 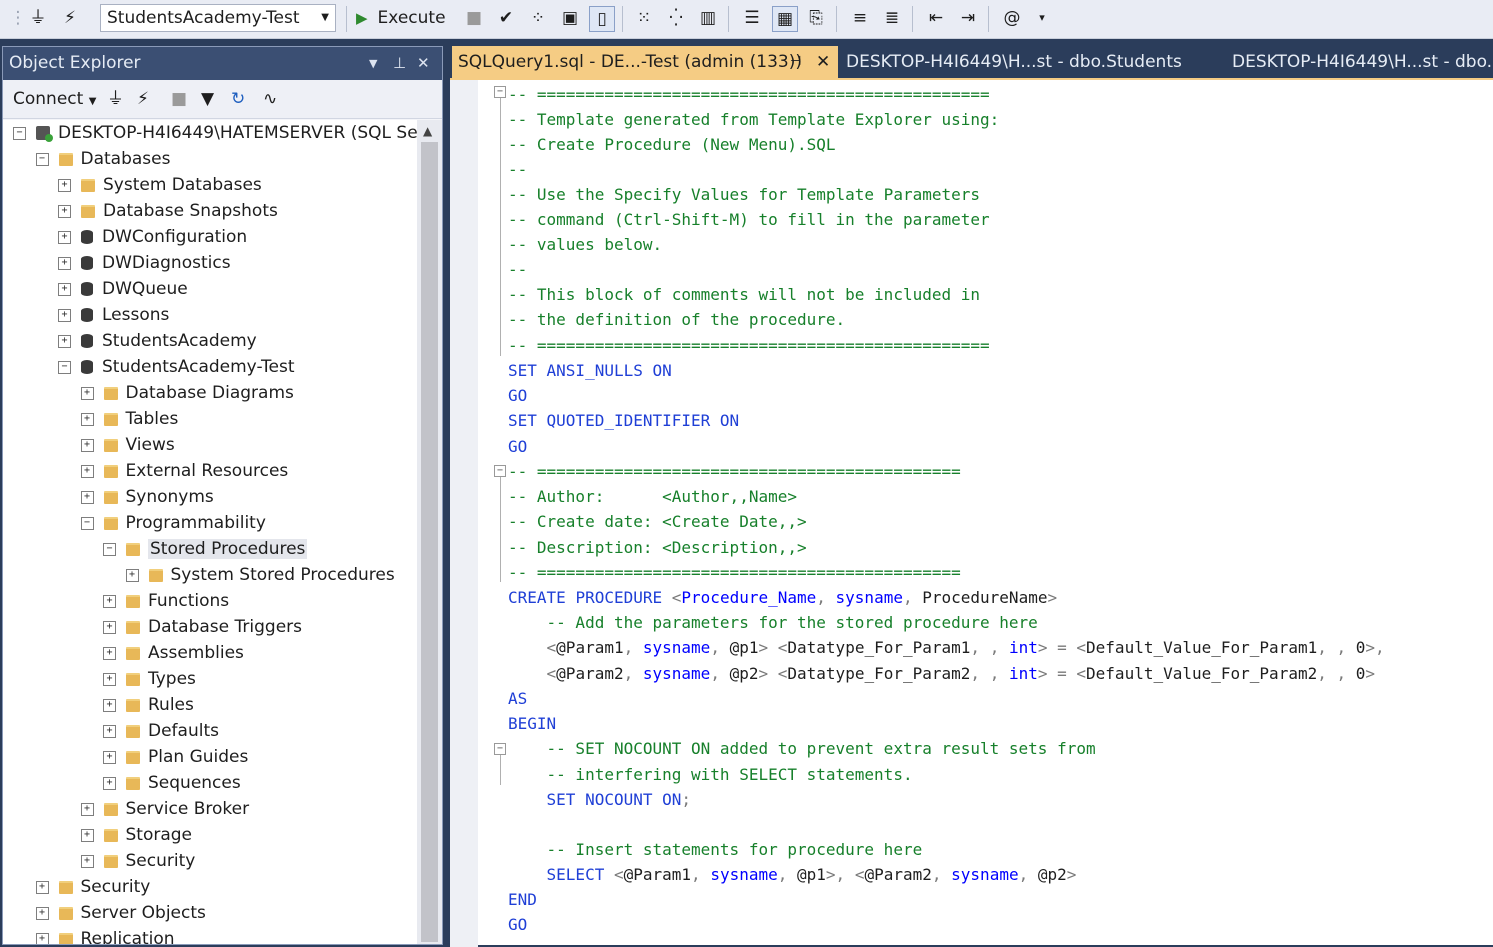 What do you see at coordinates (184, 471) in the screenshot?
I see `tree-node: + External Resources` at bounding box center [184, 471].